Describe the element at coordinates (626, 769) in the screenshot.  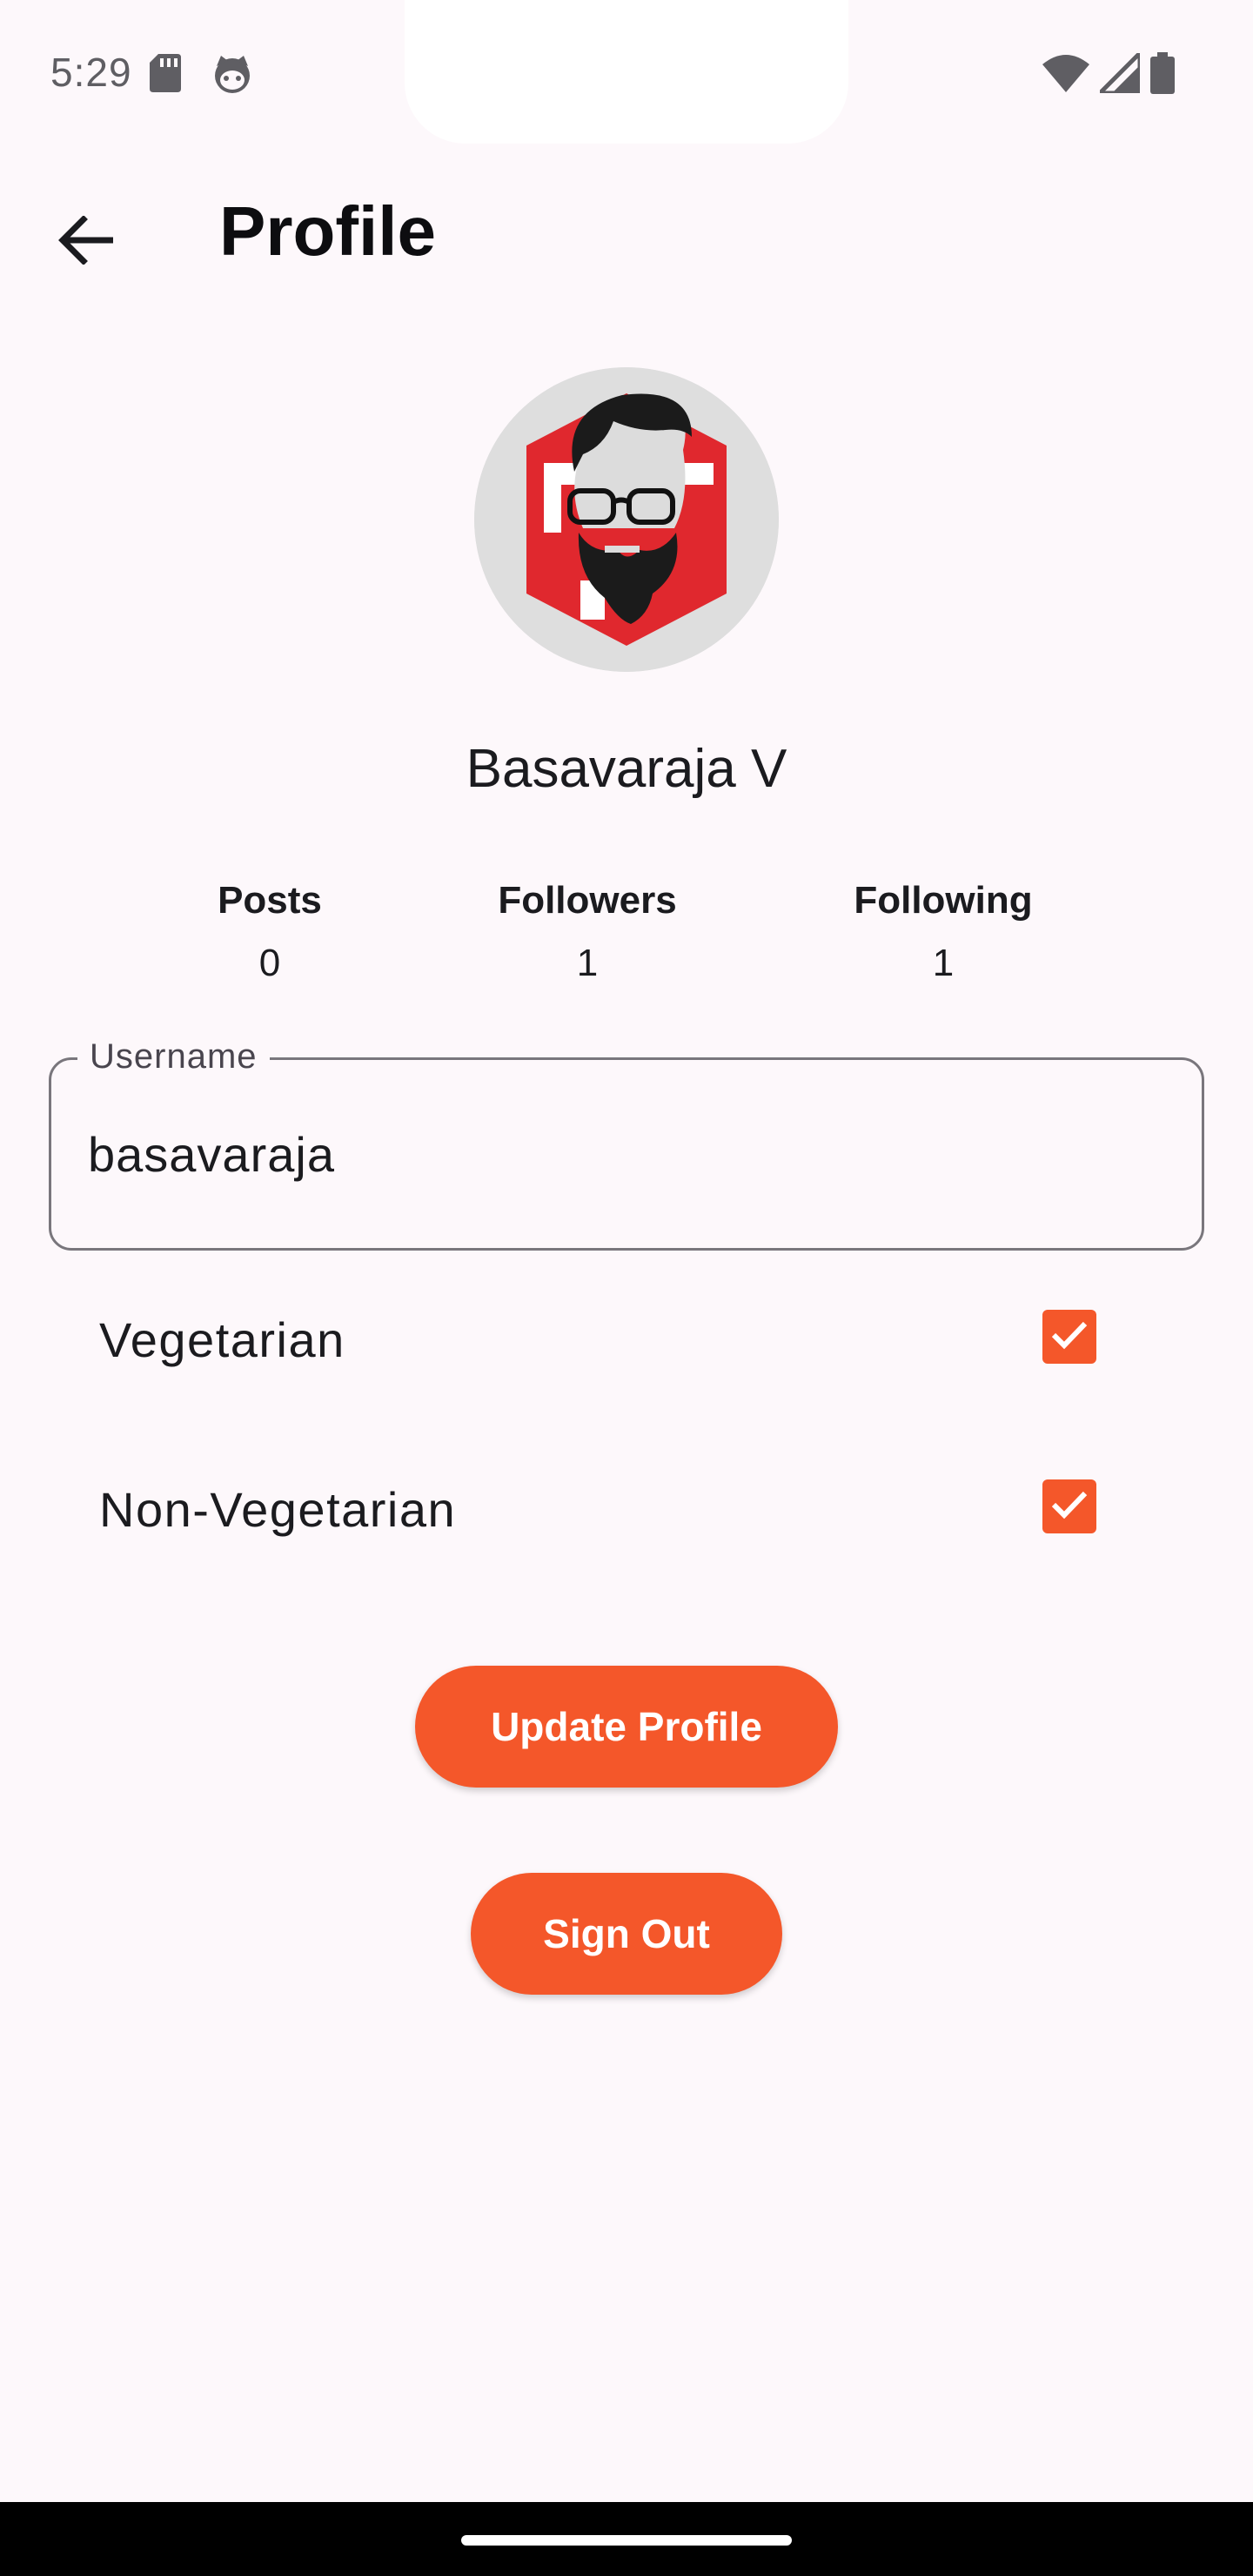
I see `display-name: Basavaraja V` at that location.